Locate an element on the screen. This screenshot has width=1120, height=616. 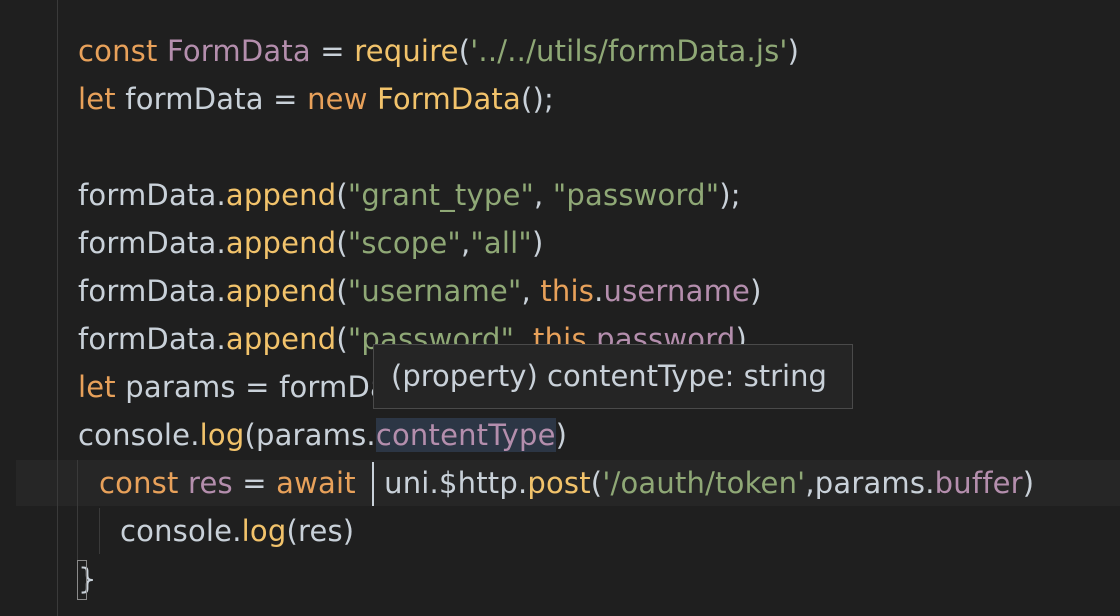
code-token: "grant_type" is located at coordinates (441, 195).